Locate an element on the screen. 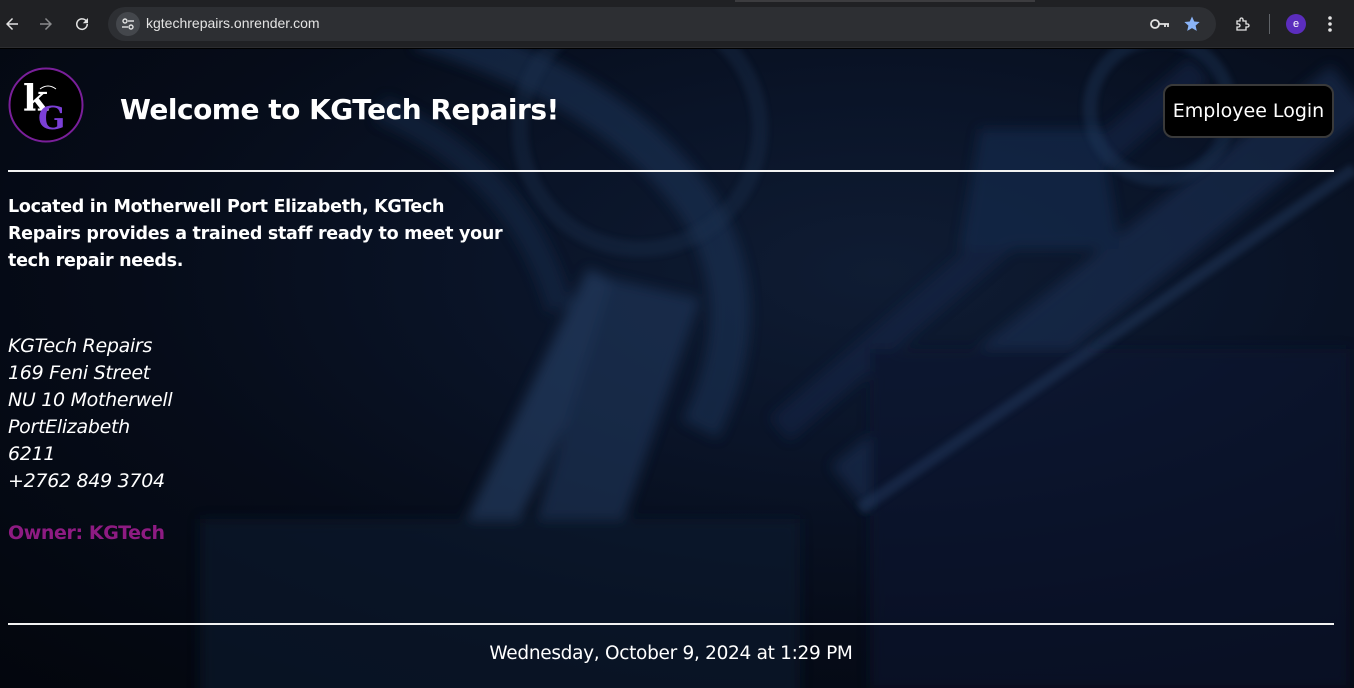  bookmark-star-icon is located at coordinates (1192, 24).